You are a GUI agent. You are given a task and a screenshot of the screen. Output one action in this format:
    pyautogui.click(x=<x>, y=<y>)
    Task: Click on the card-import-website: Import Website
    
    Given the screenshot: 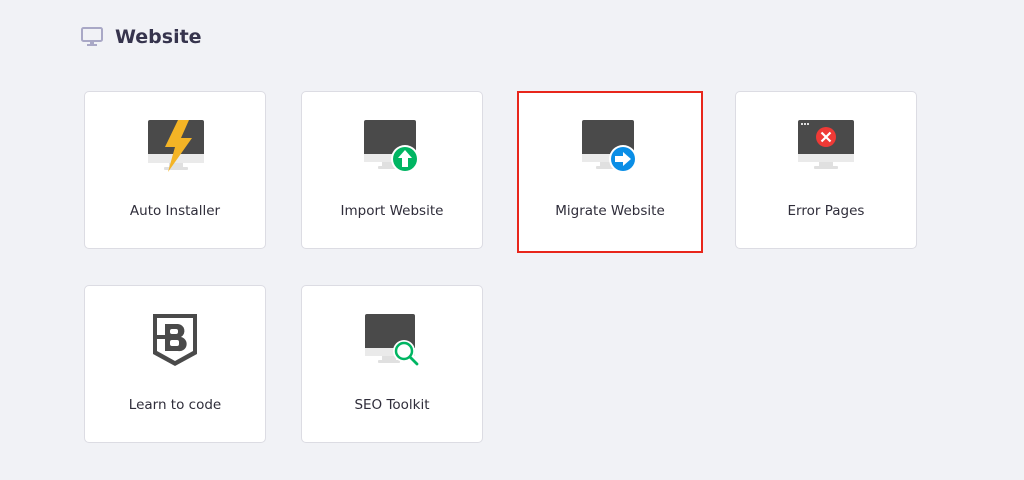 What is the action you would take?
    pyautogui.click(x=392, y=170)
    